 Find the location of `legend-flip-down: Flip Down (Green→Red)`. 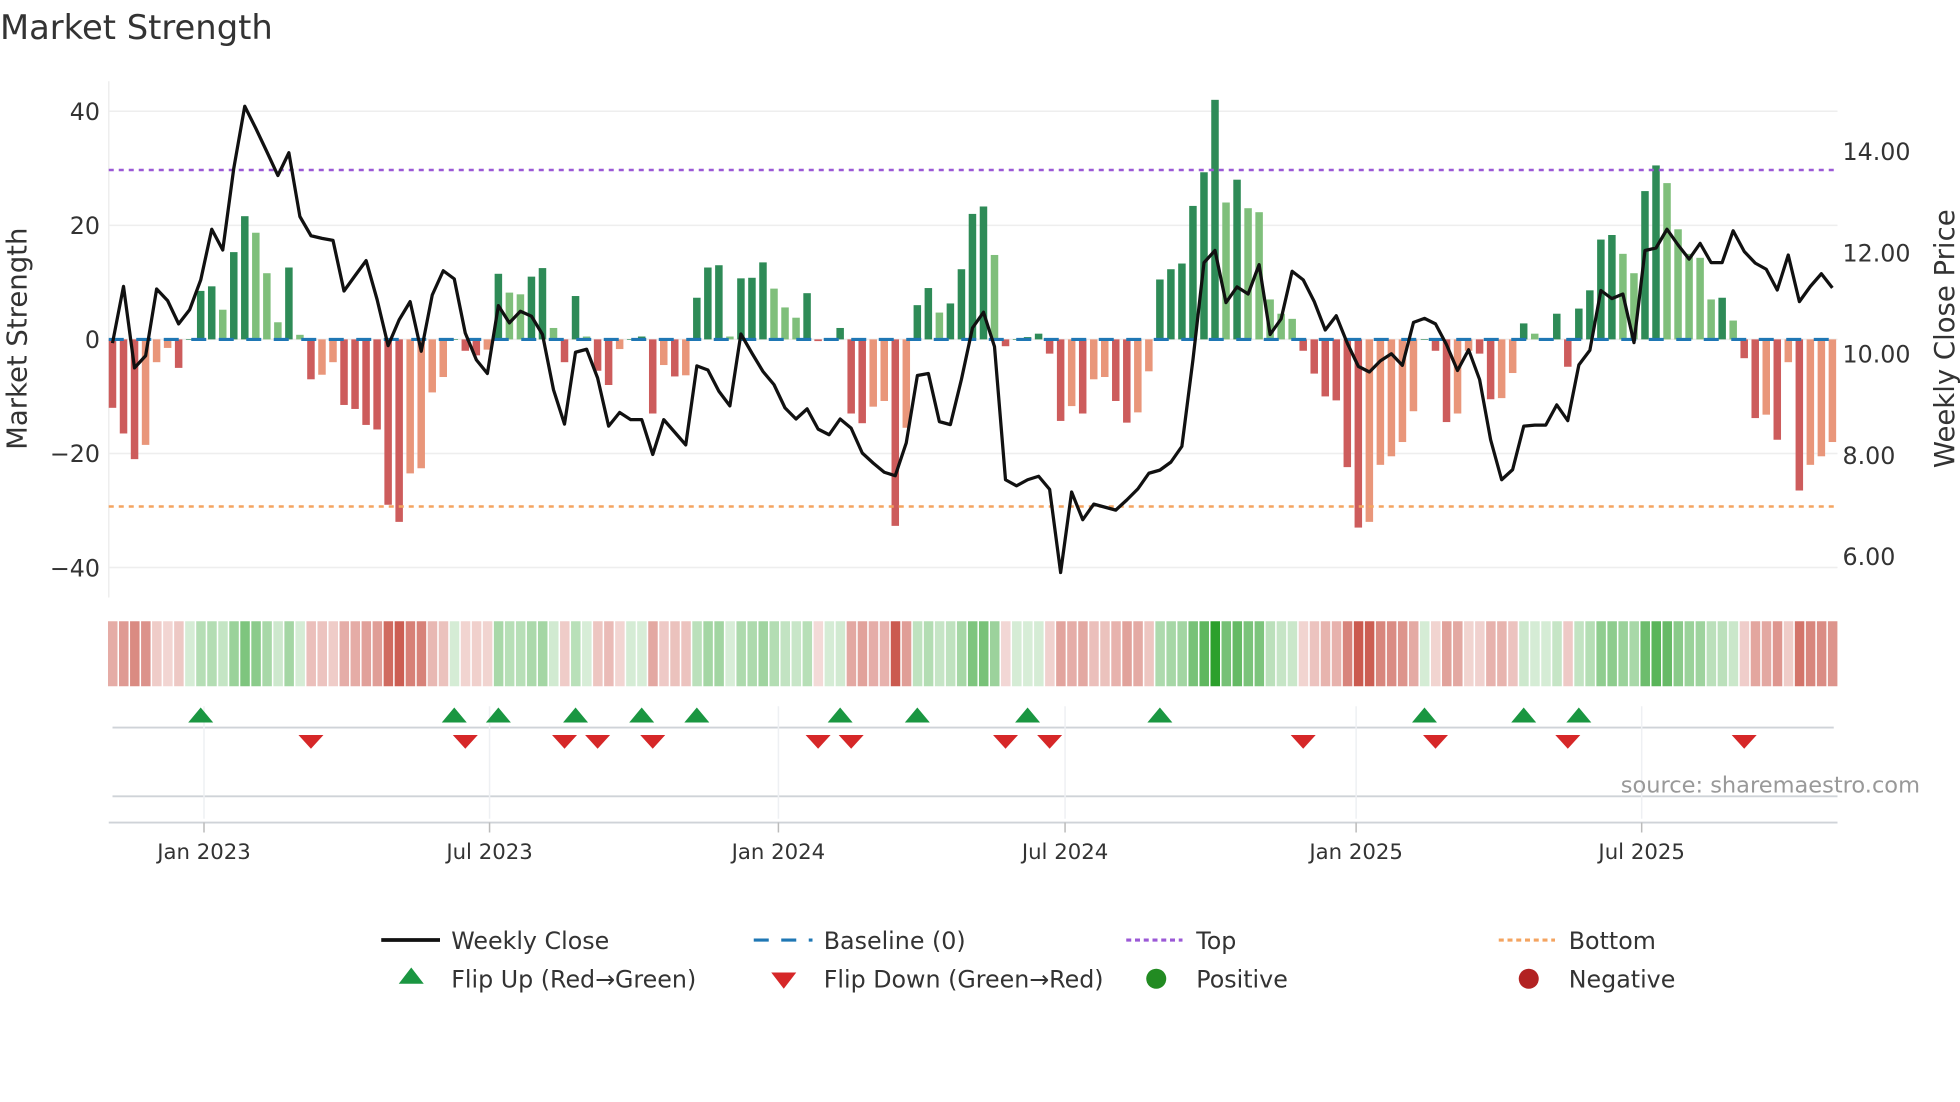

legend-flip-down: Flip Down (Green→Red) is located at coordinates (964, 980).